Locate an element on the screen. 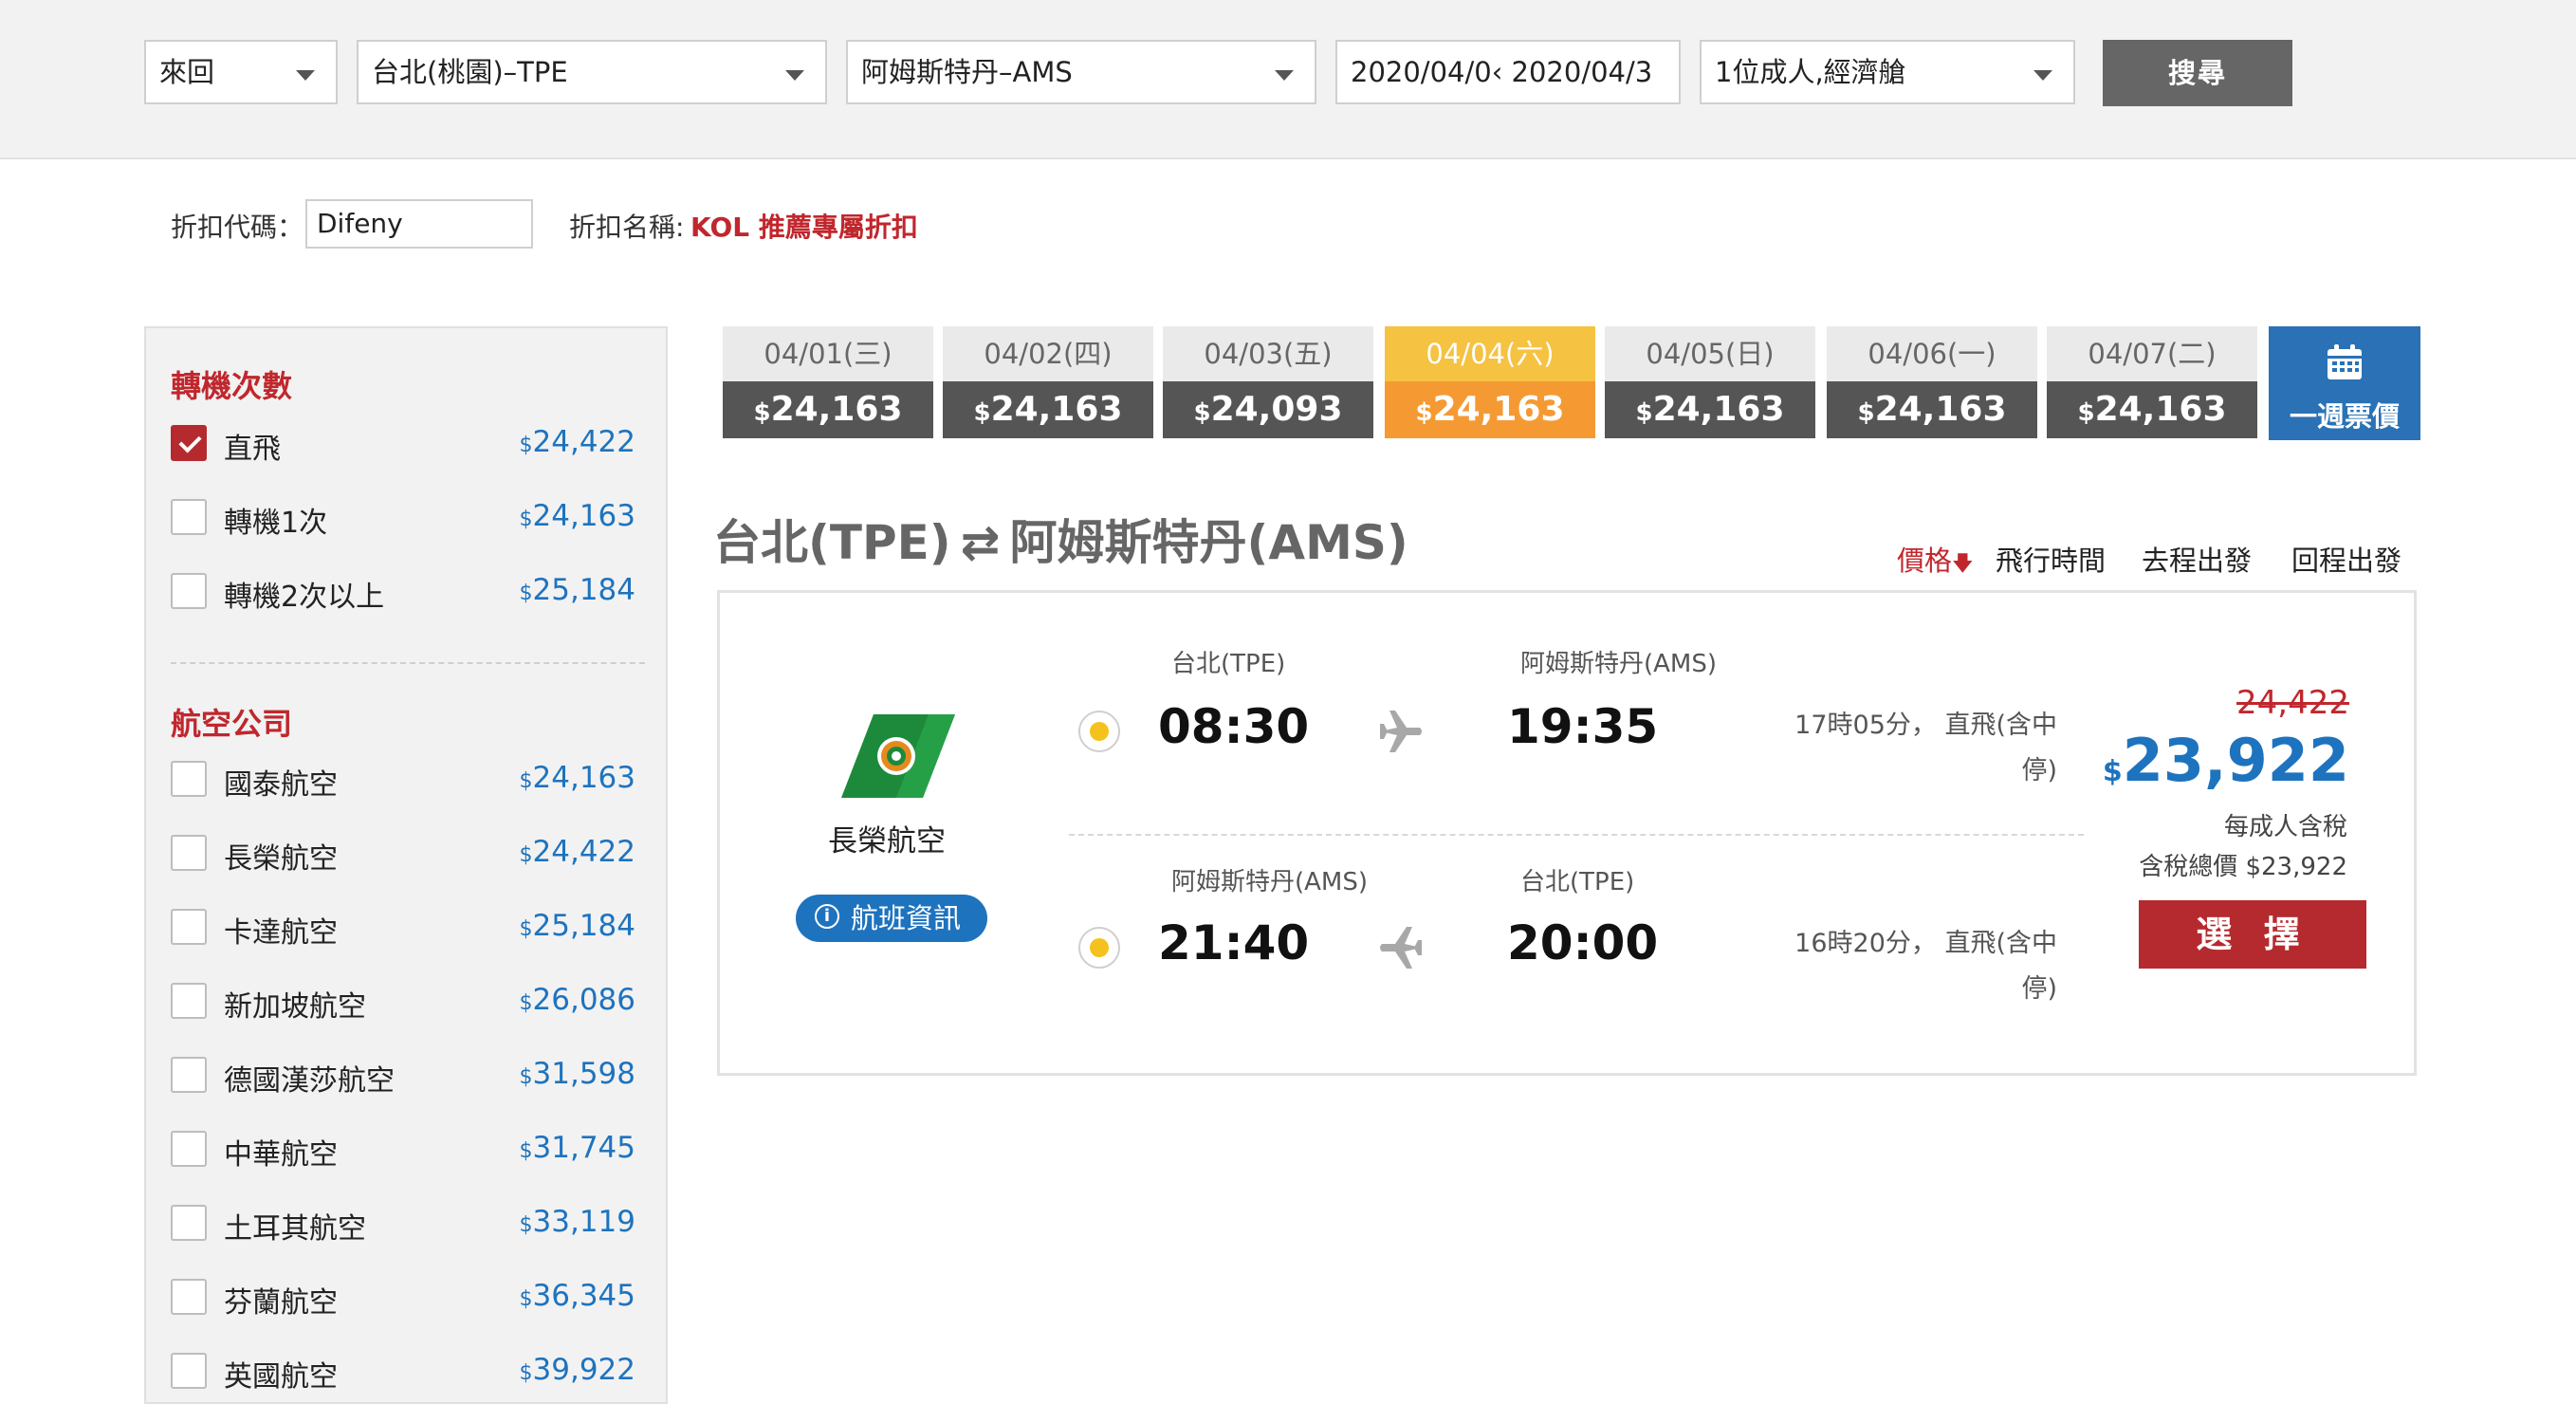  week-price-button: 一週票價 is located at coordinates (2344, 383).